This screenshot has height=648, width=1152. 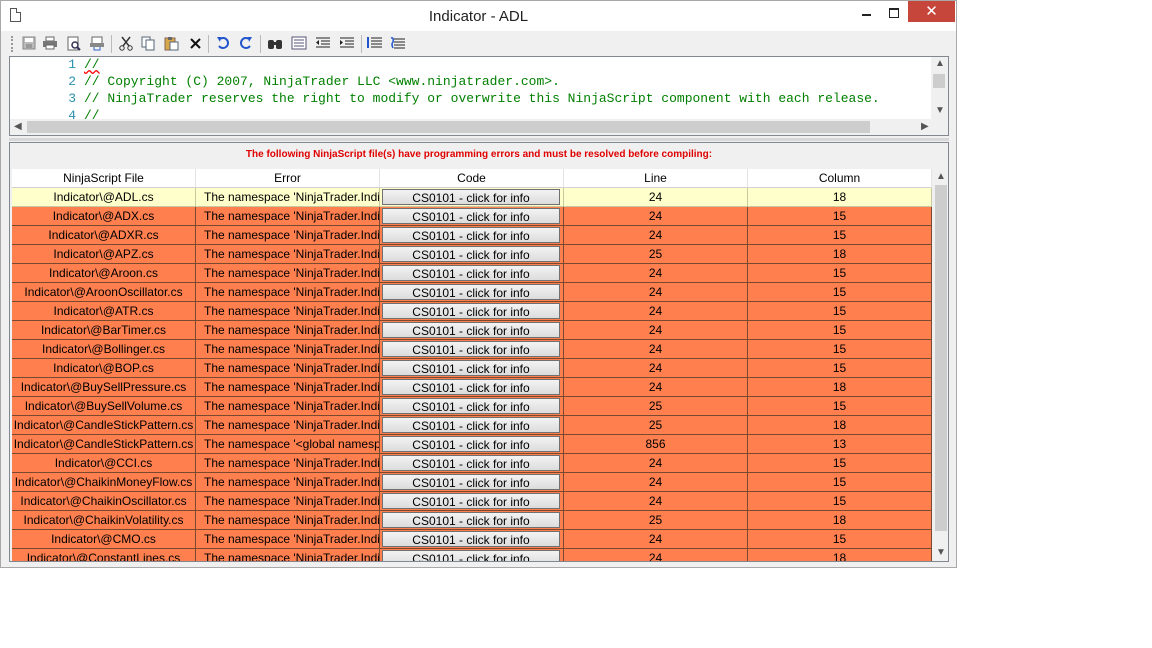 I want to click on cell-error: The namespace '<global namespa, so click(x=288, y=444).